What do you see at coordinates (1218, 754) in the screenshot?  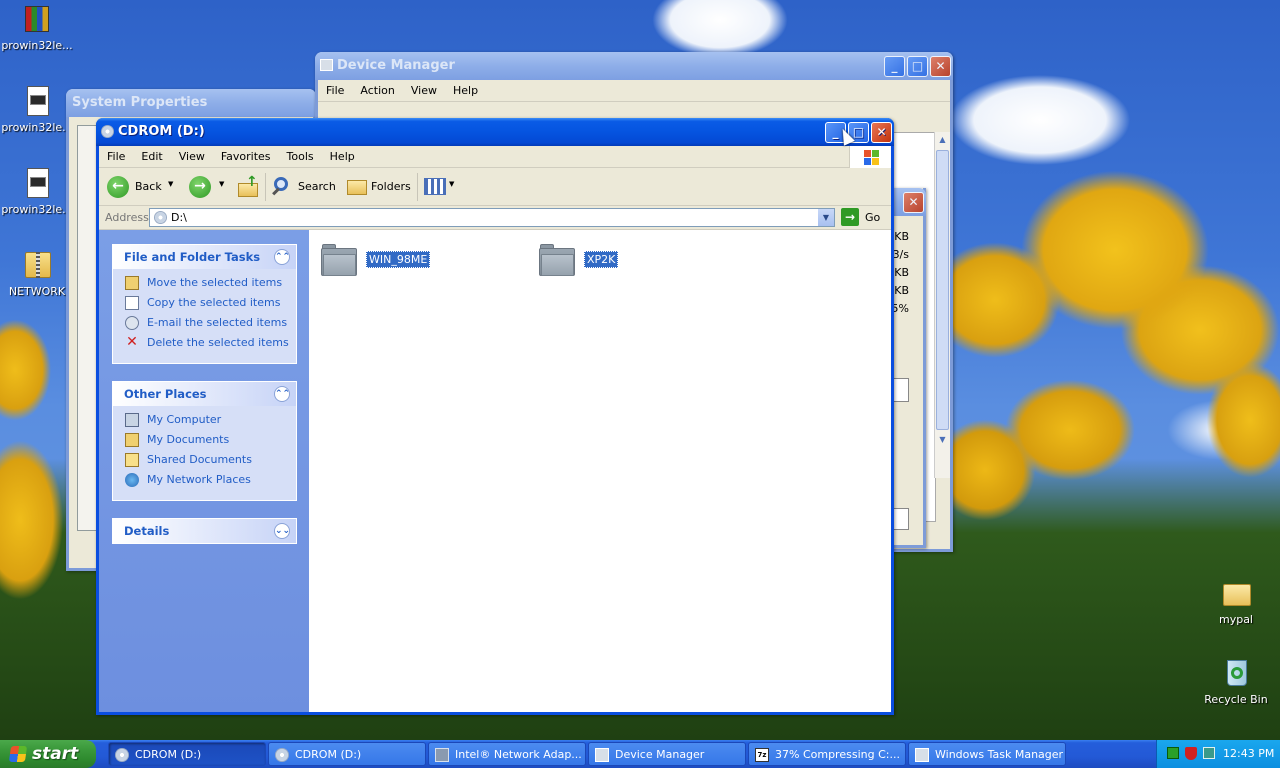 I see `system-tray: 12:43 PM` at bounding box center [1218, 754].